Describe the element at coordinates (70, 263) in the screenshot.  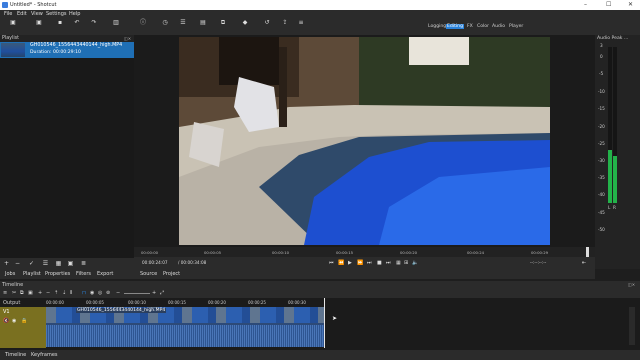
I see `icon-view-icon: ▣` at that location.